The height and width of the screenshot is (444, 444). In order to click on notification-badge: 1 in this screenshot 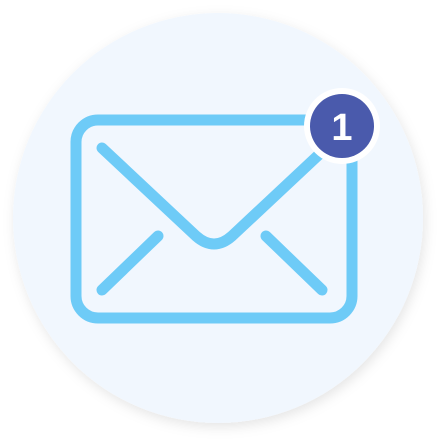, I will do `click(342, 126)`.